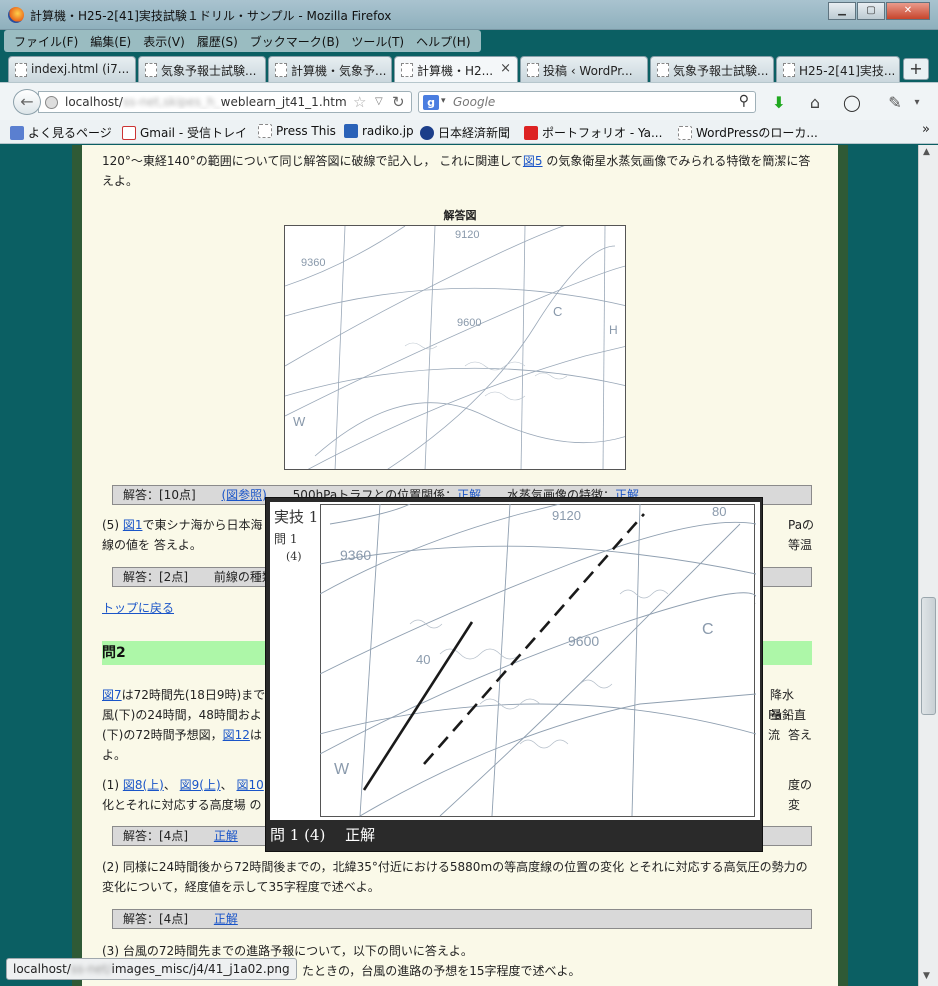  I want to click on scrollbar-thumb, so click(928, 656).